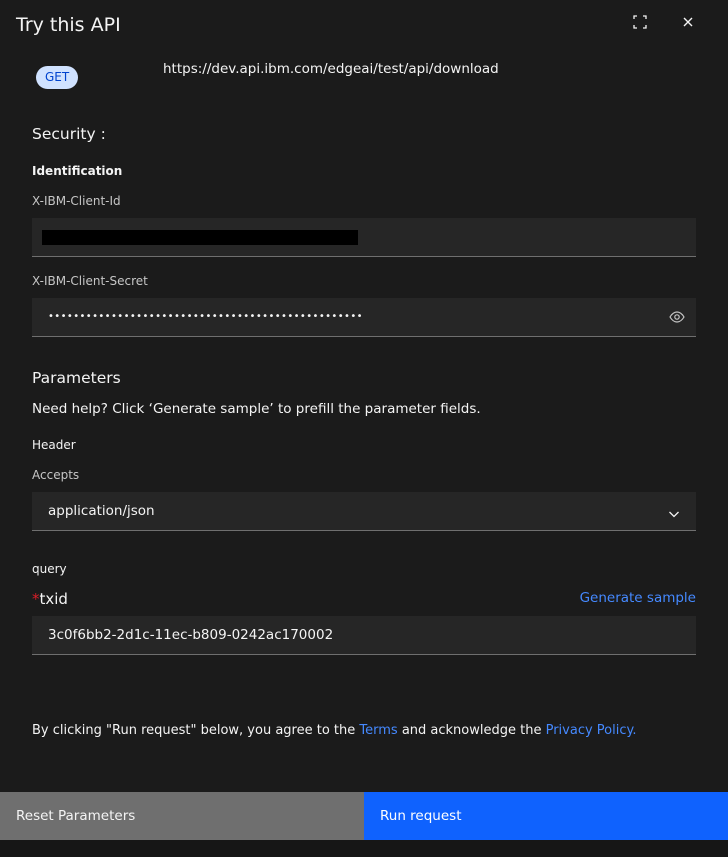 The width and height of the screenshot is (728, 857). I want to click on client-id-input, so click(364, 237).